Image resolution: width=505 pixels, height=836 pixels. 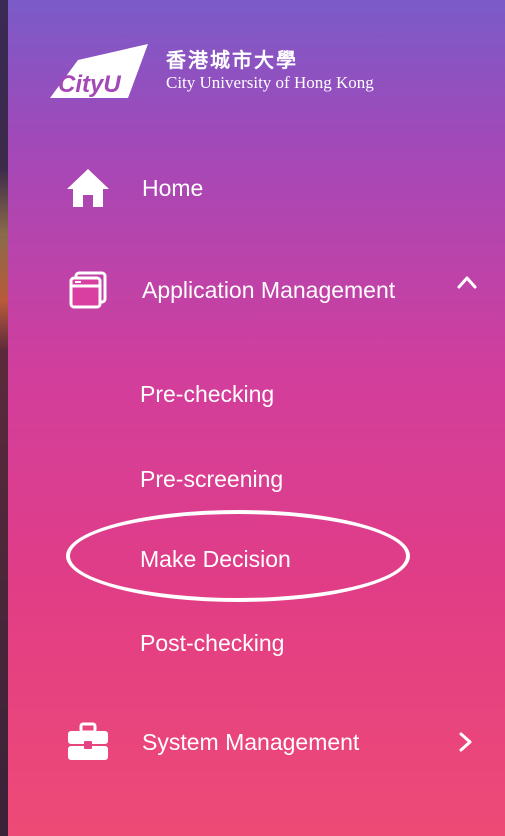 What do you see at coordinates (270, 82) in the screenshot?
I see `logo-english-name: City University of Hong Kong` at bounding box center [270, 82].